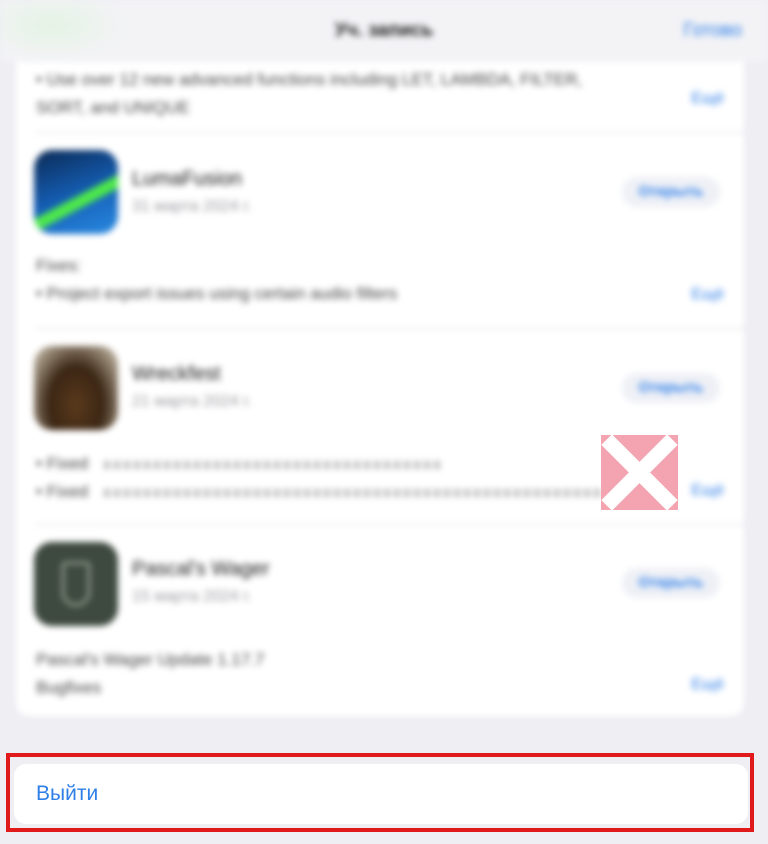 The image size is (768, 844). Describe the element at coordinates (346, 478) in the screenshot. I see `release-notes: • Fixed • Fixed` at that location.